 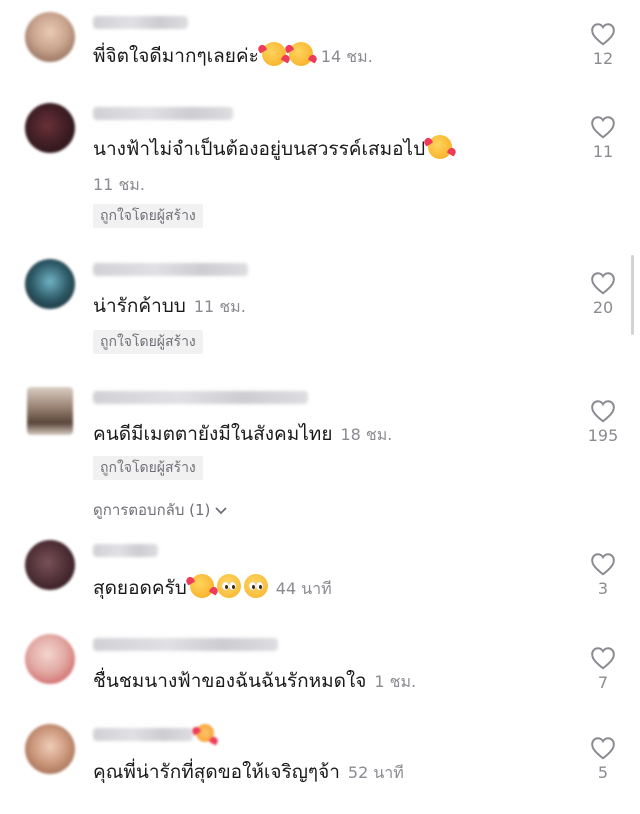 I want to click on comment-text: คนดีมีเมตตายังมีในสังคมไทย 18 ชม., so click(x=242, y=434).